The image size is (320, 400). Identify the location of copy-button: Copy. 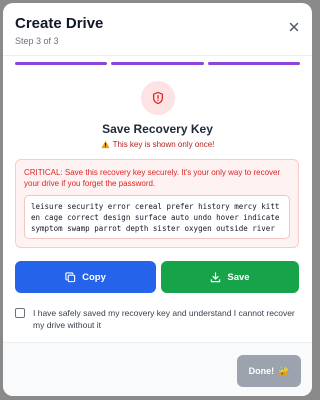
(85, 277).